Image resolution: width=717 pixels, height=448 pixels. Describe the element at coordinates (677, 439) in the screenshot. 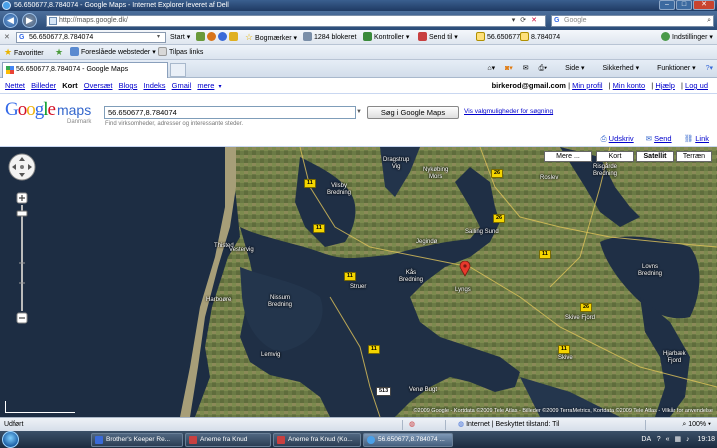

I see `network-icon: ▦` at that location.